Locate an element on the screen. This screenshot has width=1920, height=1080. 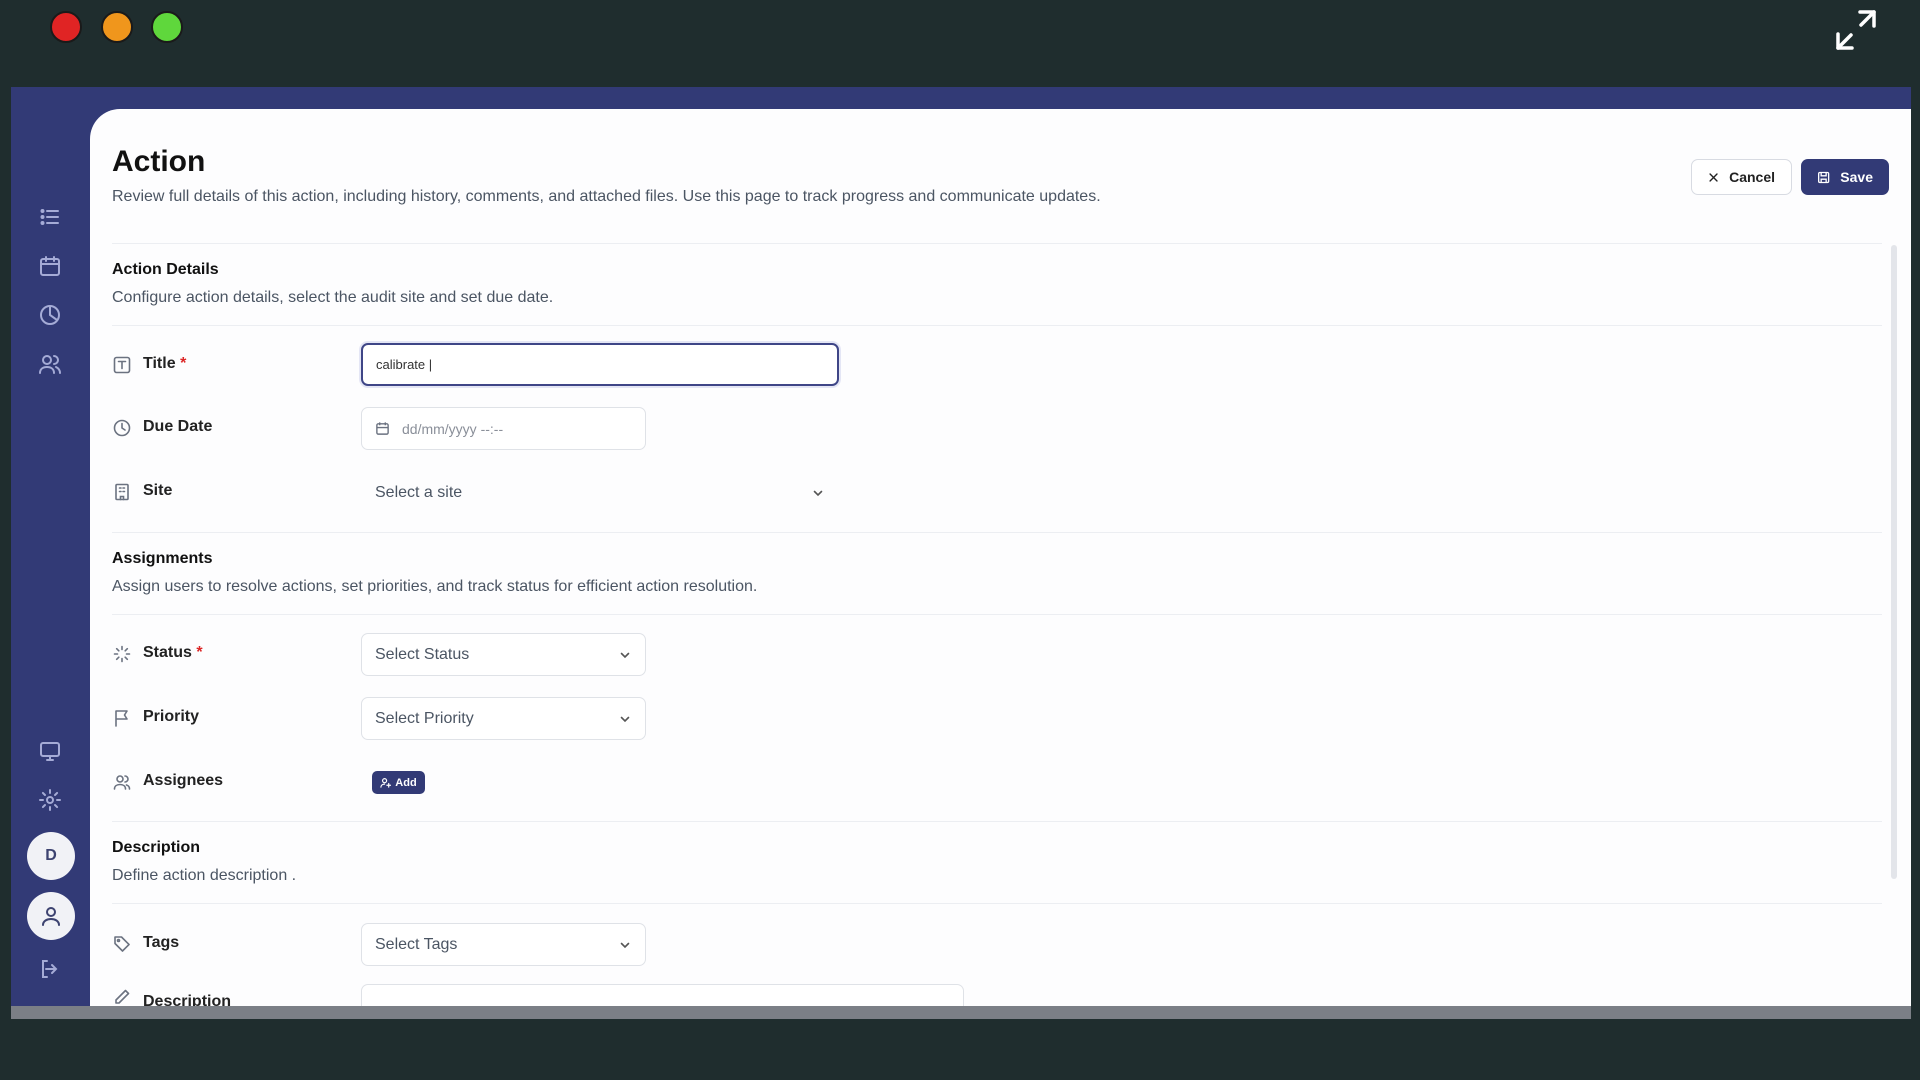
priority-placeholder: Select Priority is located at coordinates (424, 718).